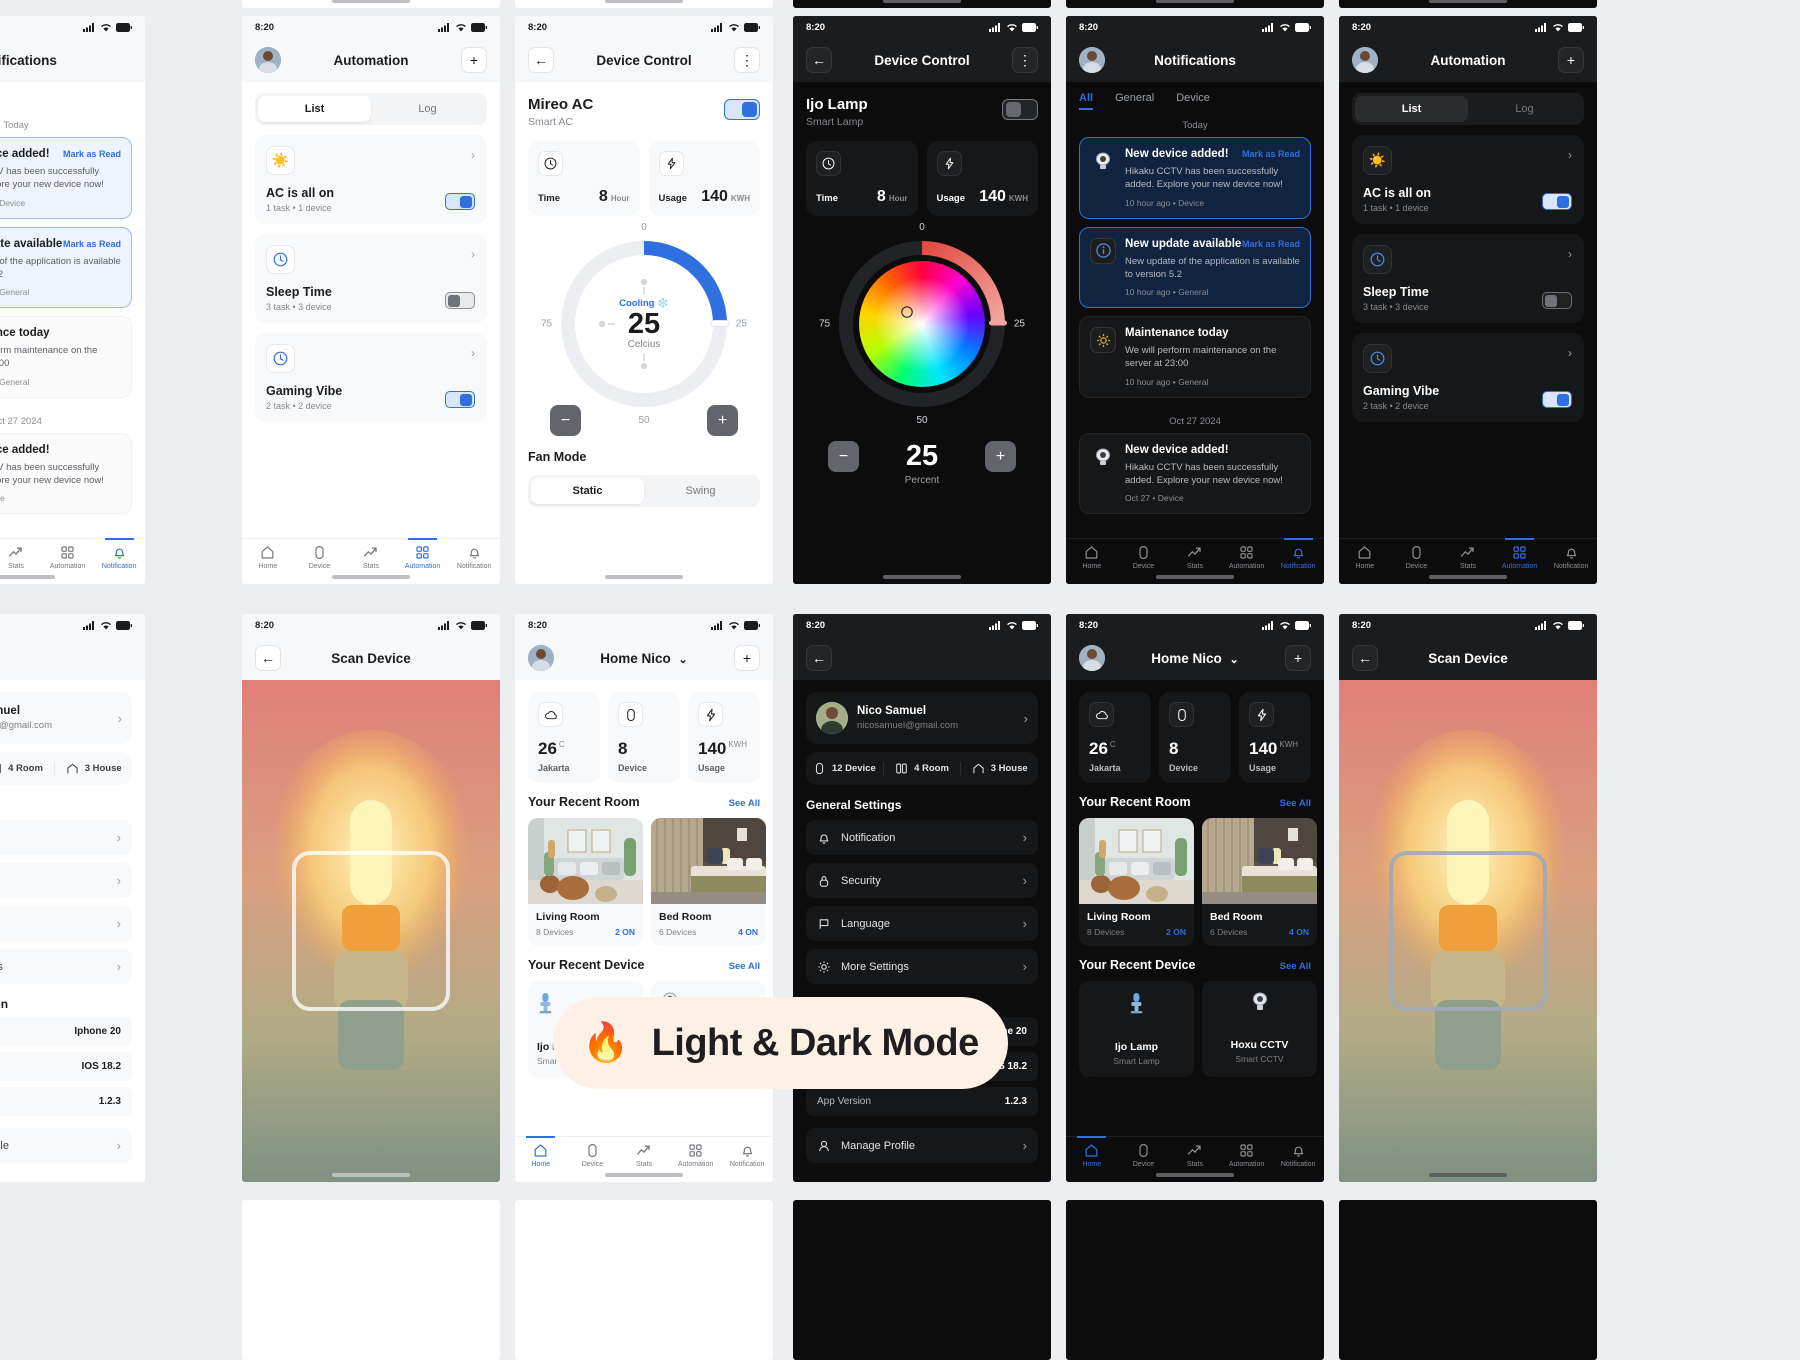 The image size is (1800, 1360). Describe the element at coordinates (1298, 658) in the screenshot. I see `add-device-button: +` at that location.